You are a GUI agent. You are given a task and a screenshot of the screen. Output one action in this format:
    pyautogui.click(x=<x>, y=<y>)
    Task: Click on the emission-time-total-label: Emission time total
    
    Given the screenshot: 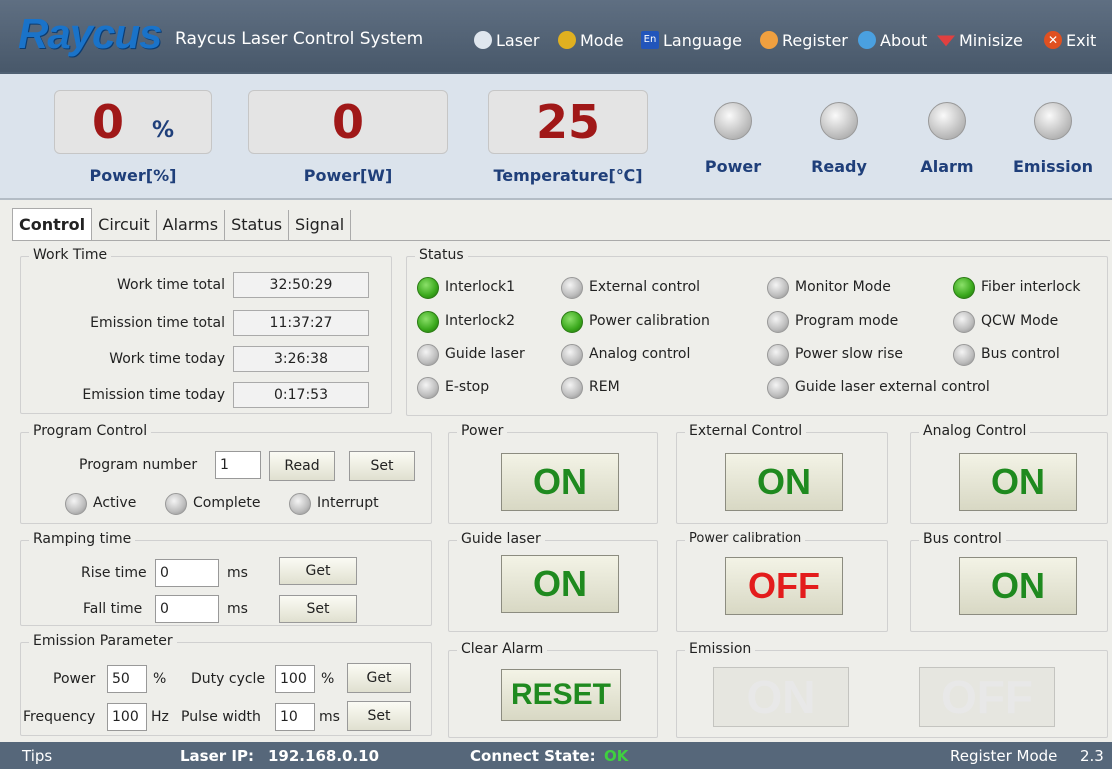 What is the action you would take?
    pyautogui.click(x=157, y=323)
    